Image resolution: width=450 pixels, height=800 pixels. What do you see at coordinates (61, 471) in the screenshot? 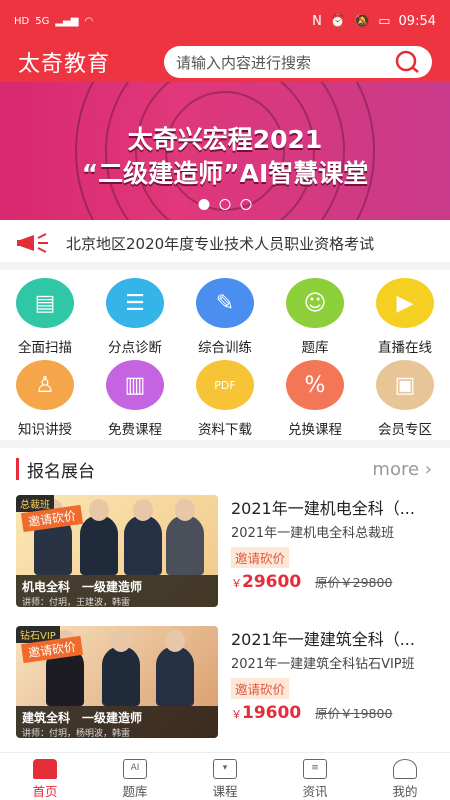
I see `section-title: 报名展台` at bounding box center [61, 471].